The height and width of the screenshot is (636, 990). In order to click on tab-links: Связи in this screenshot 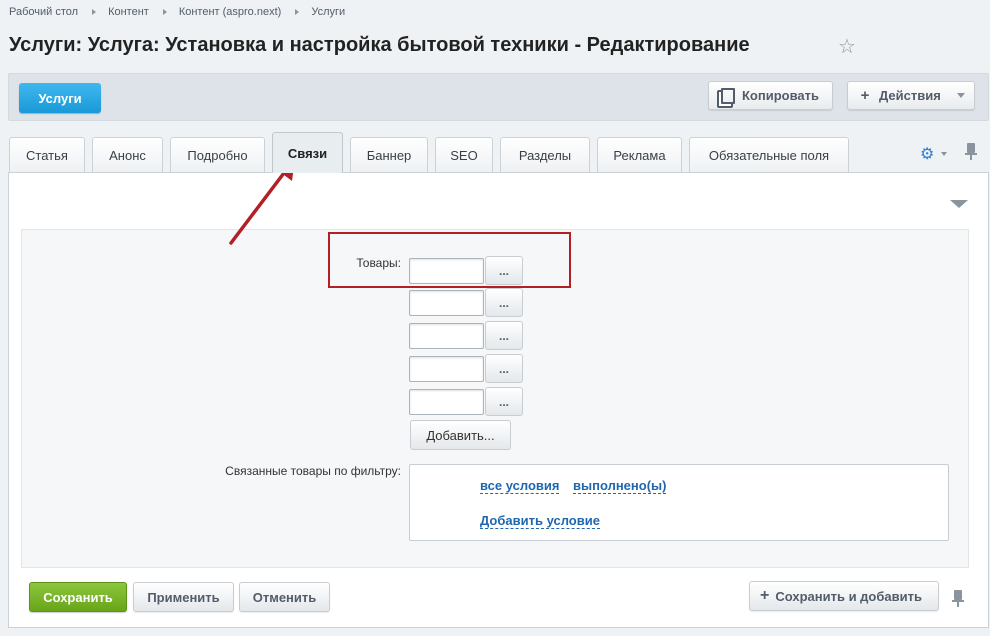, I will do `click(307, 152)`.